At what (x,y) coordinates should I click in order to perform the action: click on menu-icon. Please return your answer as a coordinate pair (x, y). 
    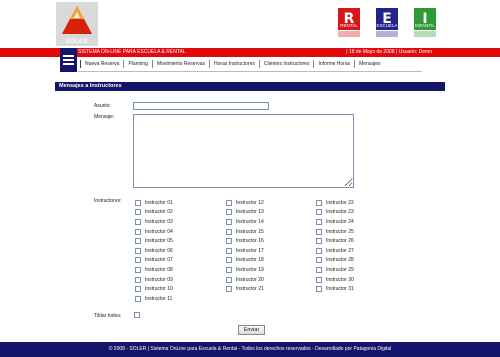
    Looking at the image, I should click on (68, 60).